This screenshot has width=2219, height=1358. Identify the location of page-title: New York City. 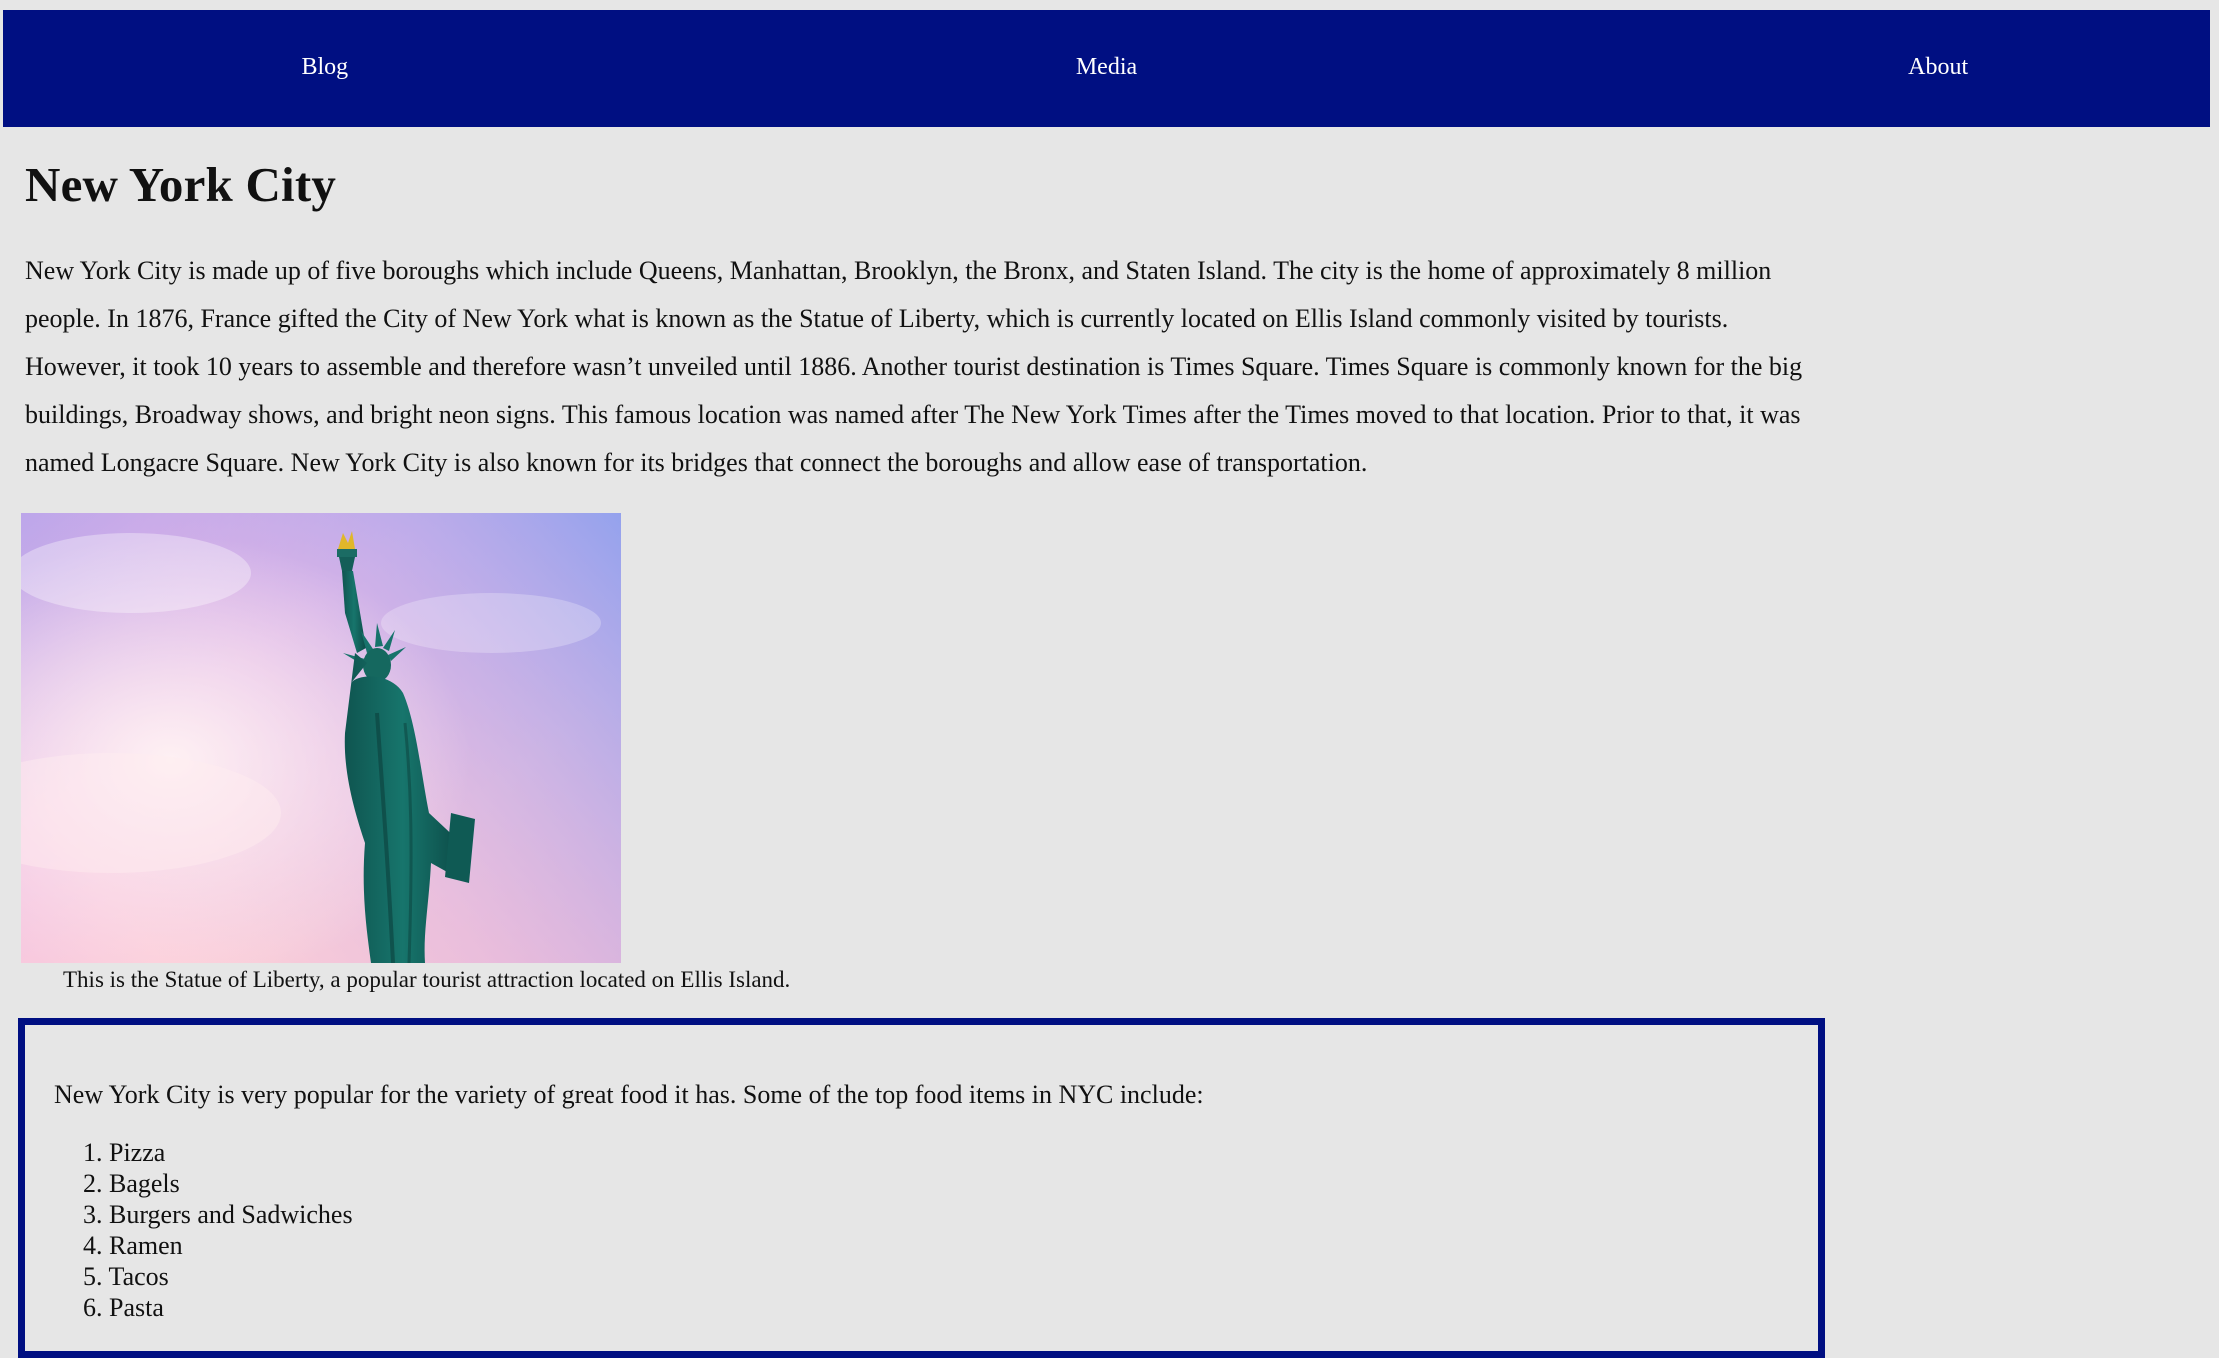
(181, 184).